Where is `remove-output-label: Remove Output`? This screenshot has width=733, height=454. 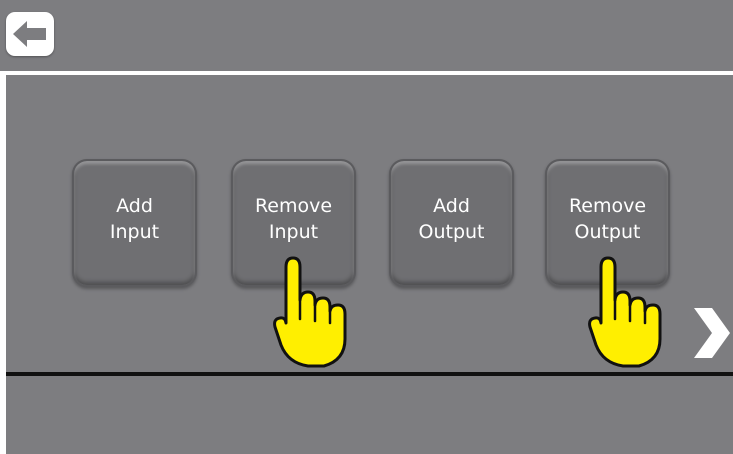 remove-output-label: Remove Output is located at coordinates (607, 219).